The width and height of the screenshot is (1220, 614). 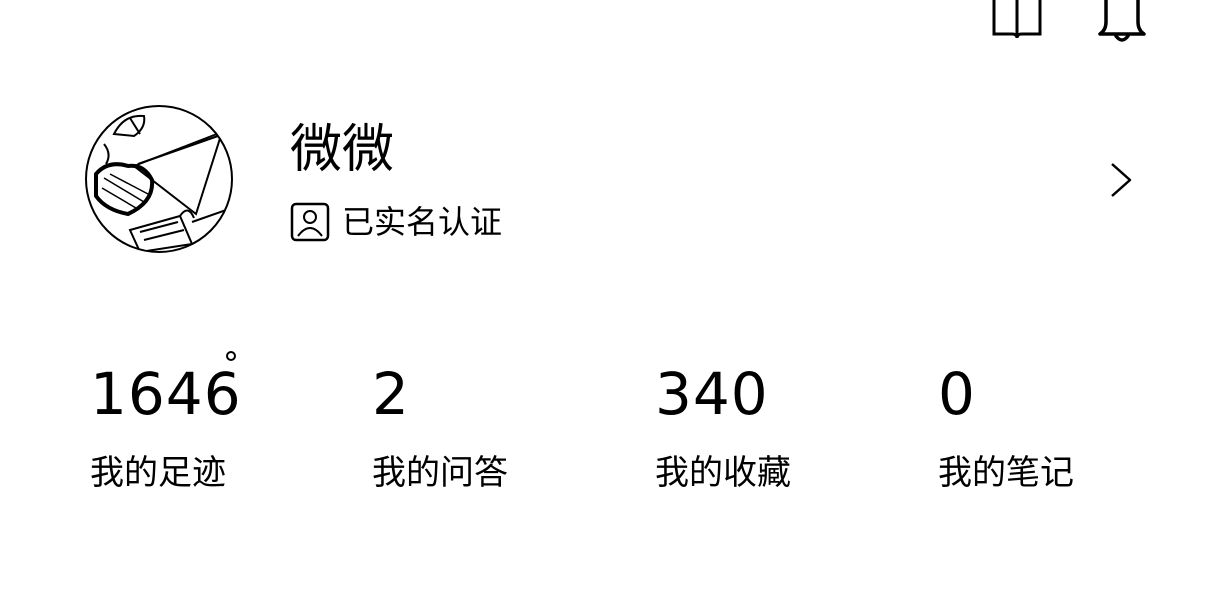 What do you see at coordinates (158, 473) in the screenshot?
I see `stat-label: 我的足迹` at bounding box center [158, 473].